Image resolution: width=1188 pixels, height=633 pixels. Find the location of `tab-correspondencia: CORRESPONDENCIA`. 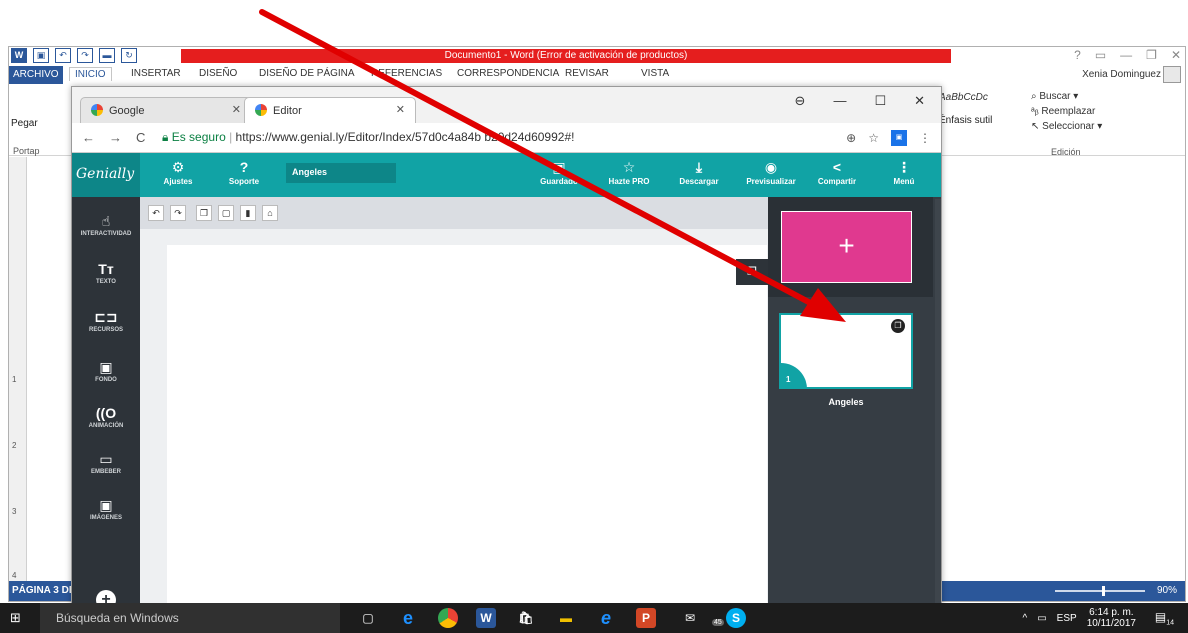

tab-correspondencia: CORRESPONDENCIA is located at coordinates (508, 73).